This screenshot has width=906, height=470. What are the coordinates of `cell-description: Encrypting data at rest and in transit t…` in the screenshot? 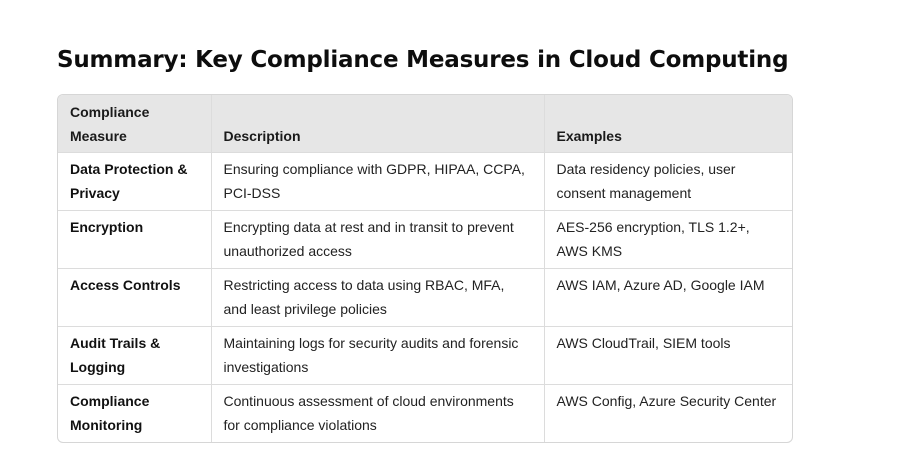 It's located at (378, 239).